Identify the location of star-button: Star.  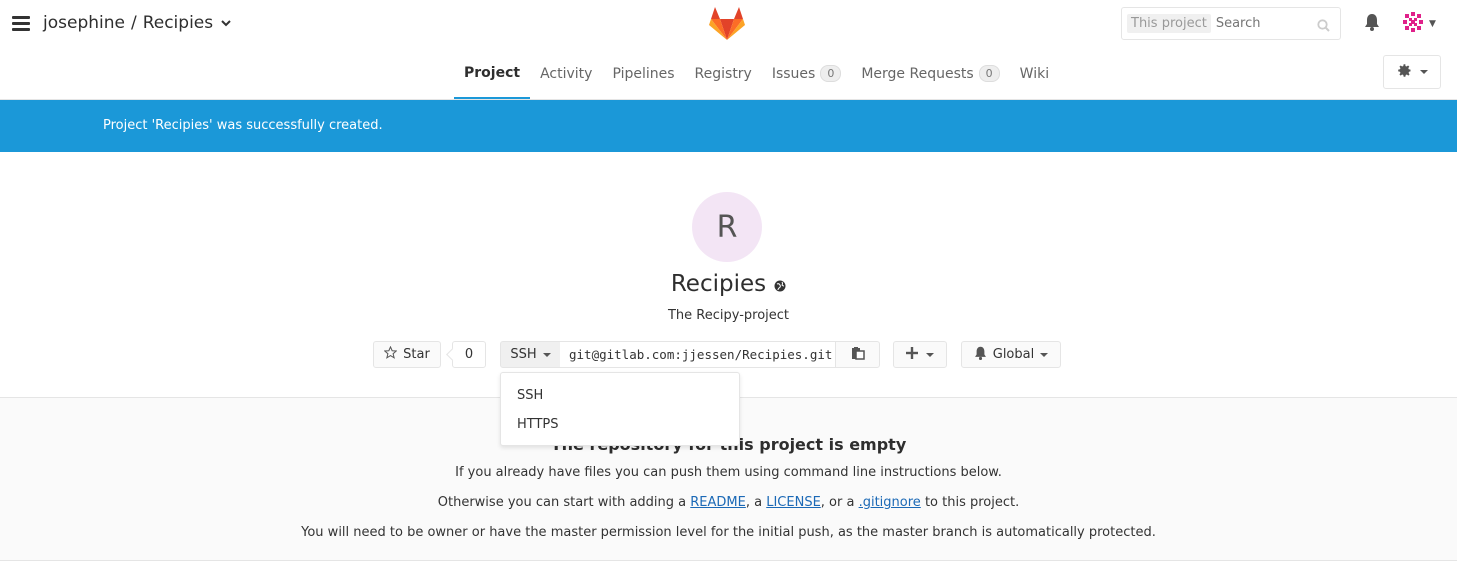
(407, 354).